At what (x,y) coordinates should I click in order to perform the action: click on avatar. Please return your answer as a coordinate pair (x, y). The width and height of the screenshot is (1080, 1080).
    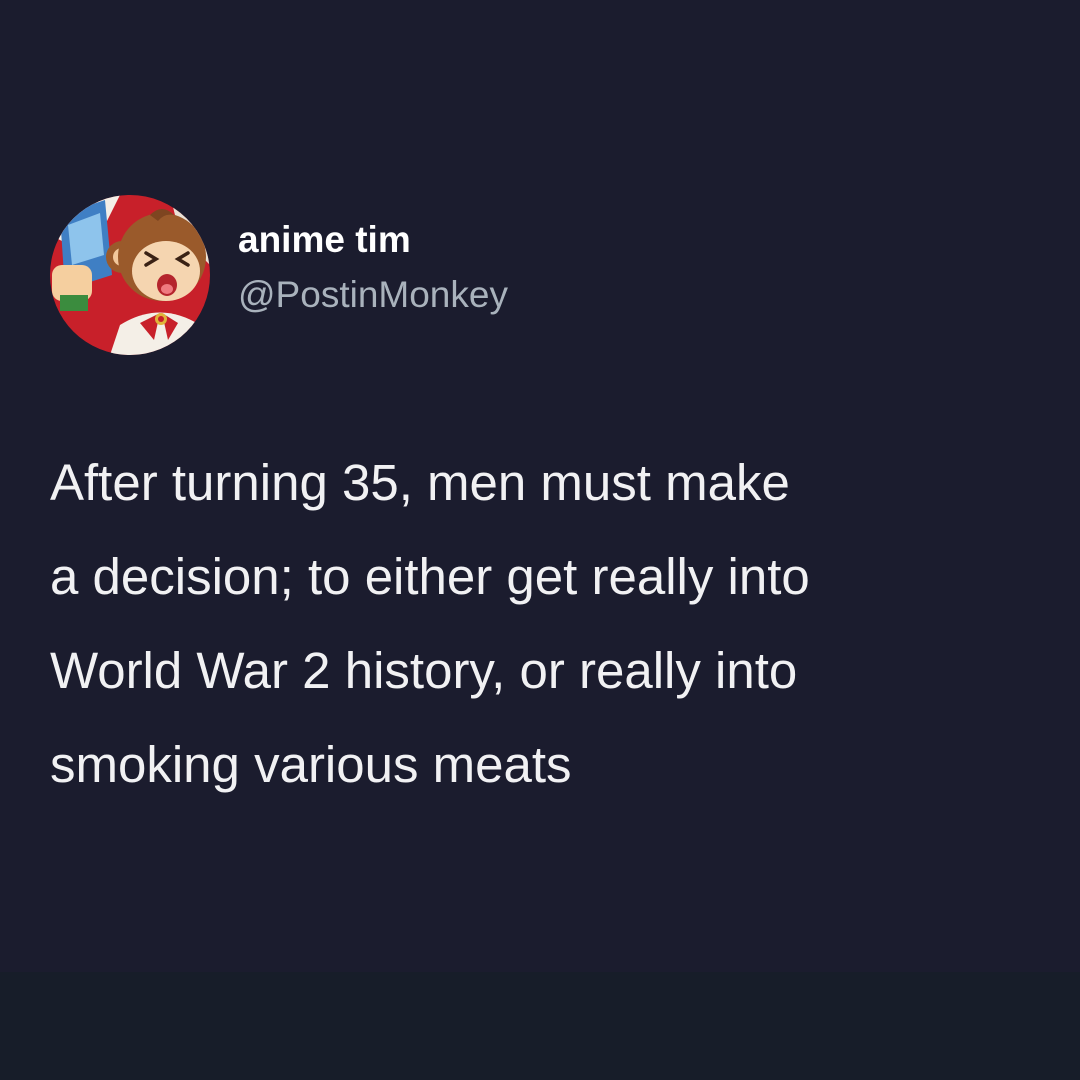
    Looking at the image, I should click on (130, 275).